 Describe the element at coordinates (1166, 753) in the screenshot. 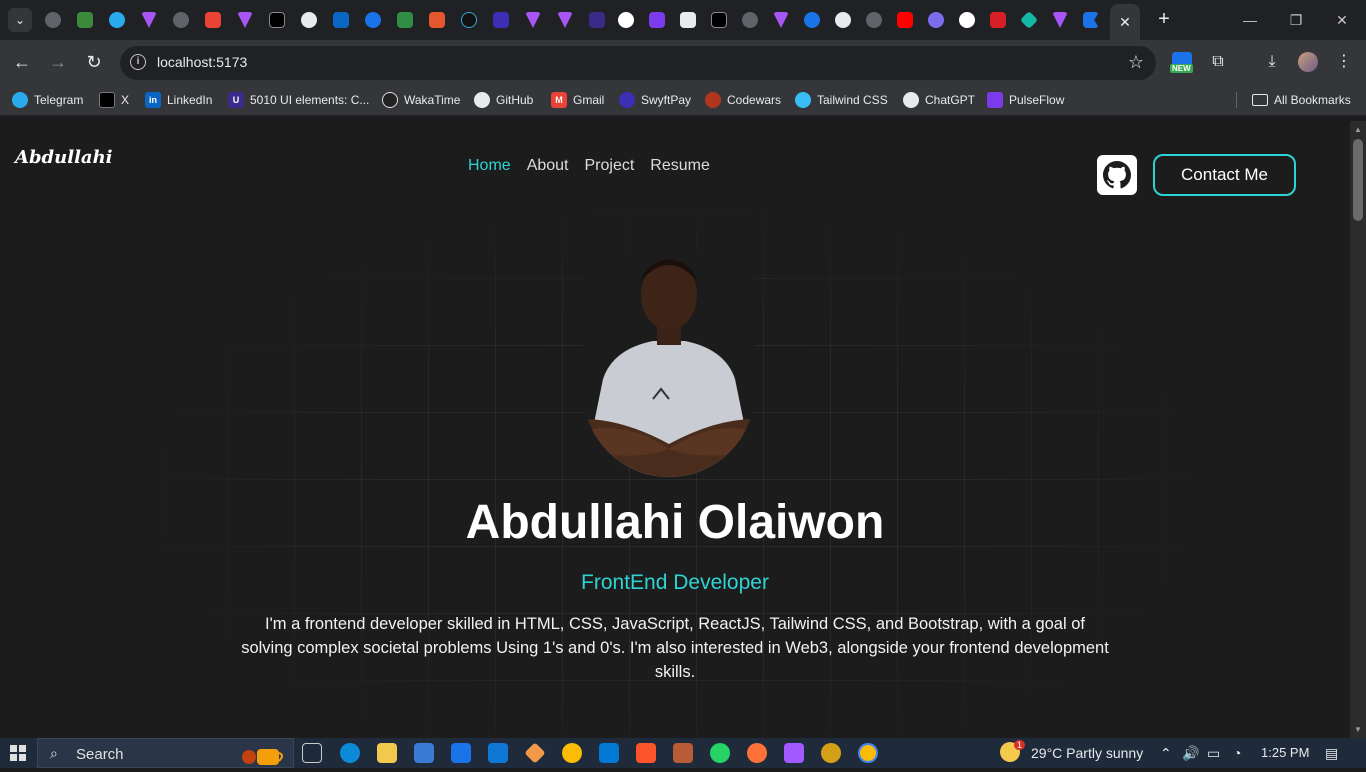

I see `tray-chevron-icon: ⌃` at that location.